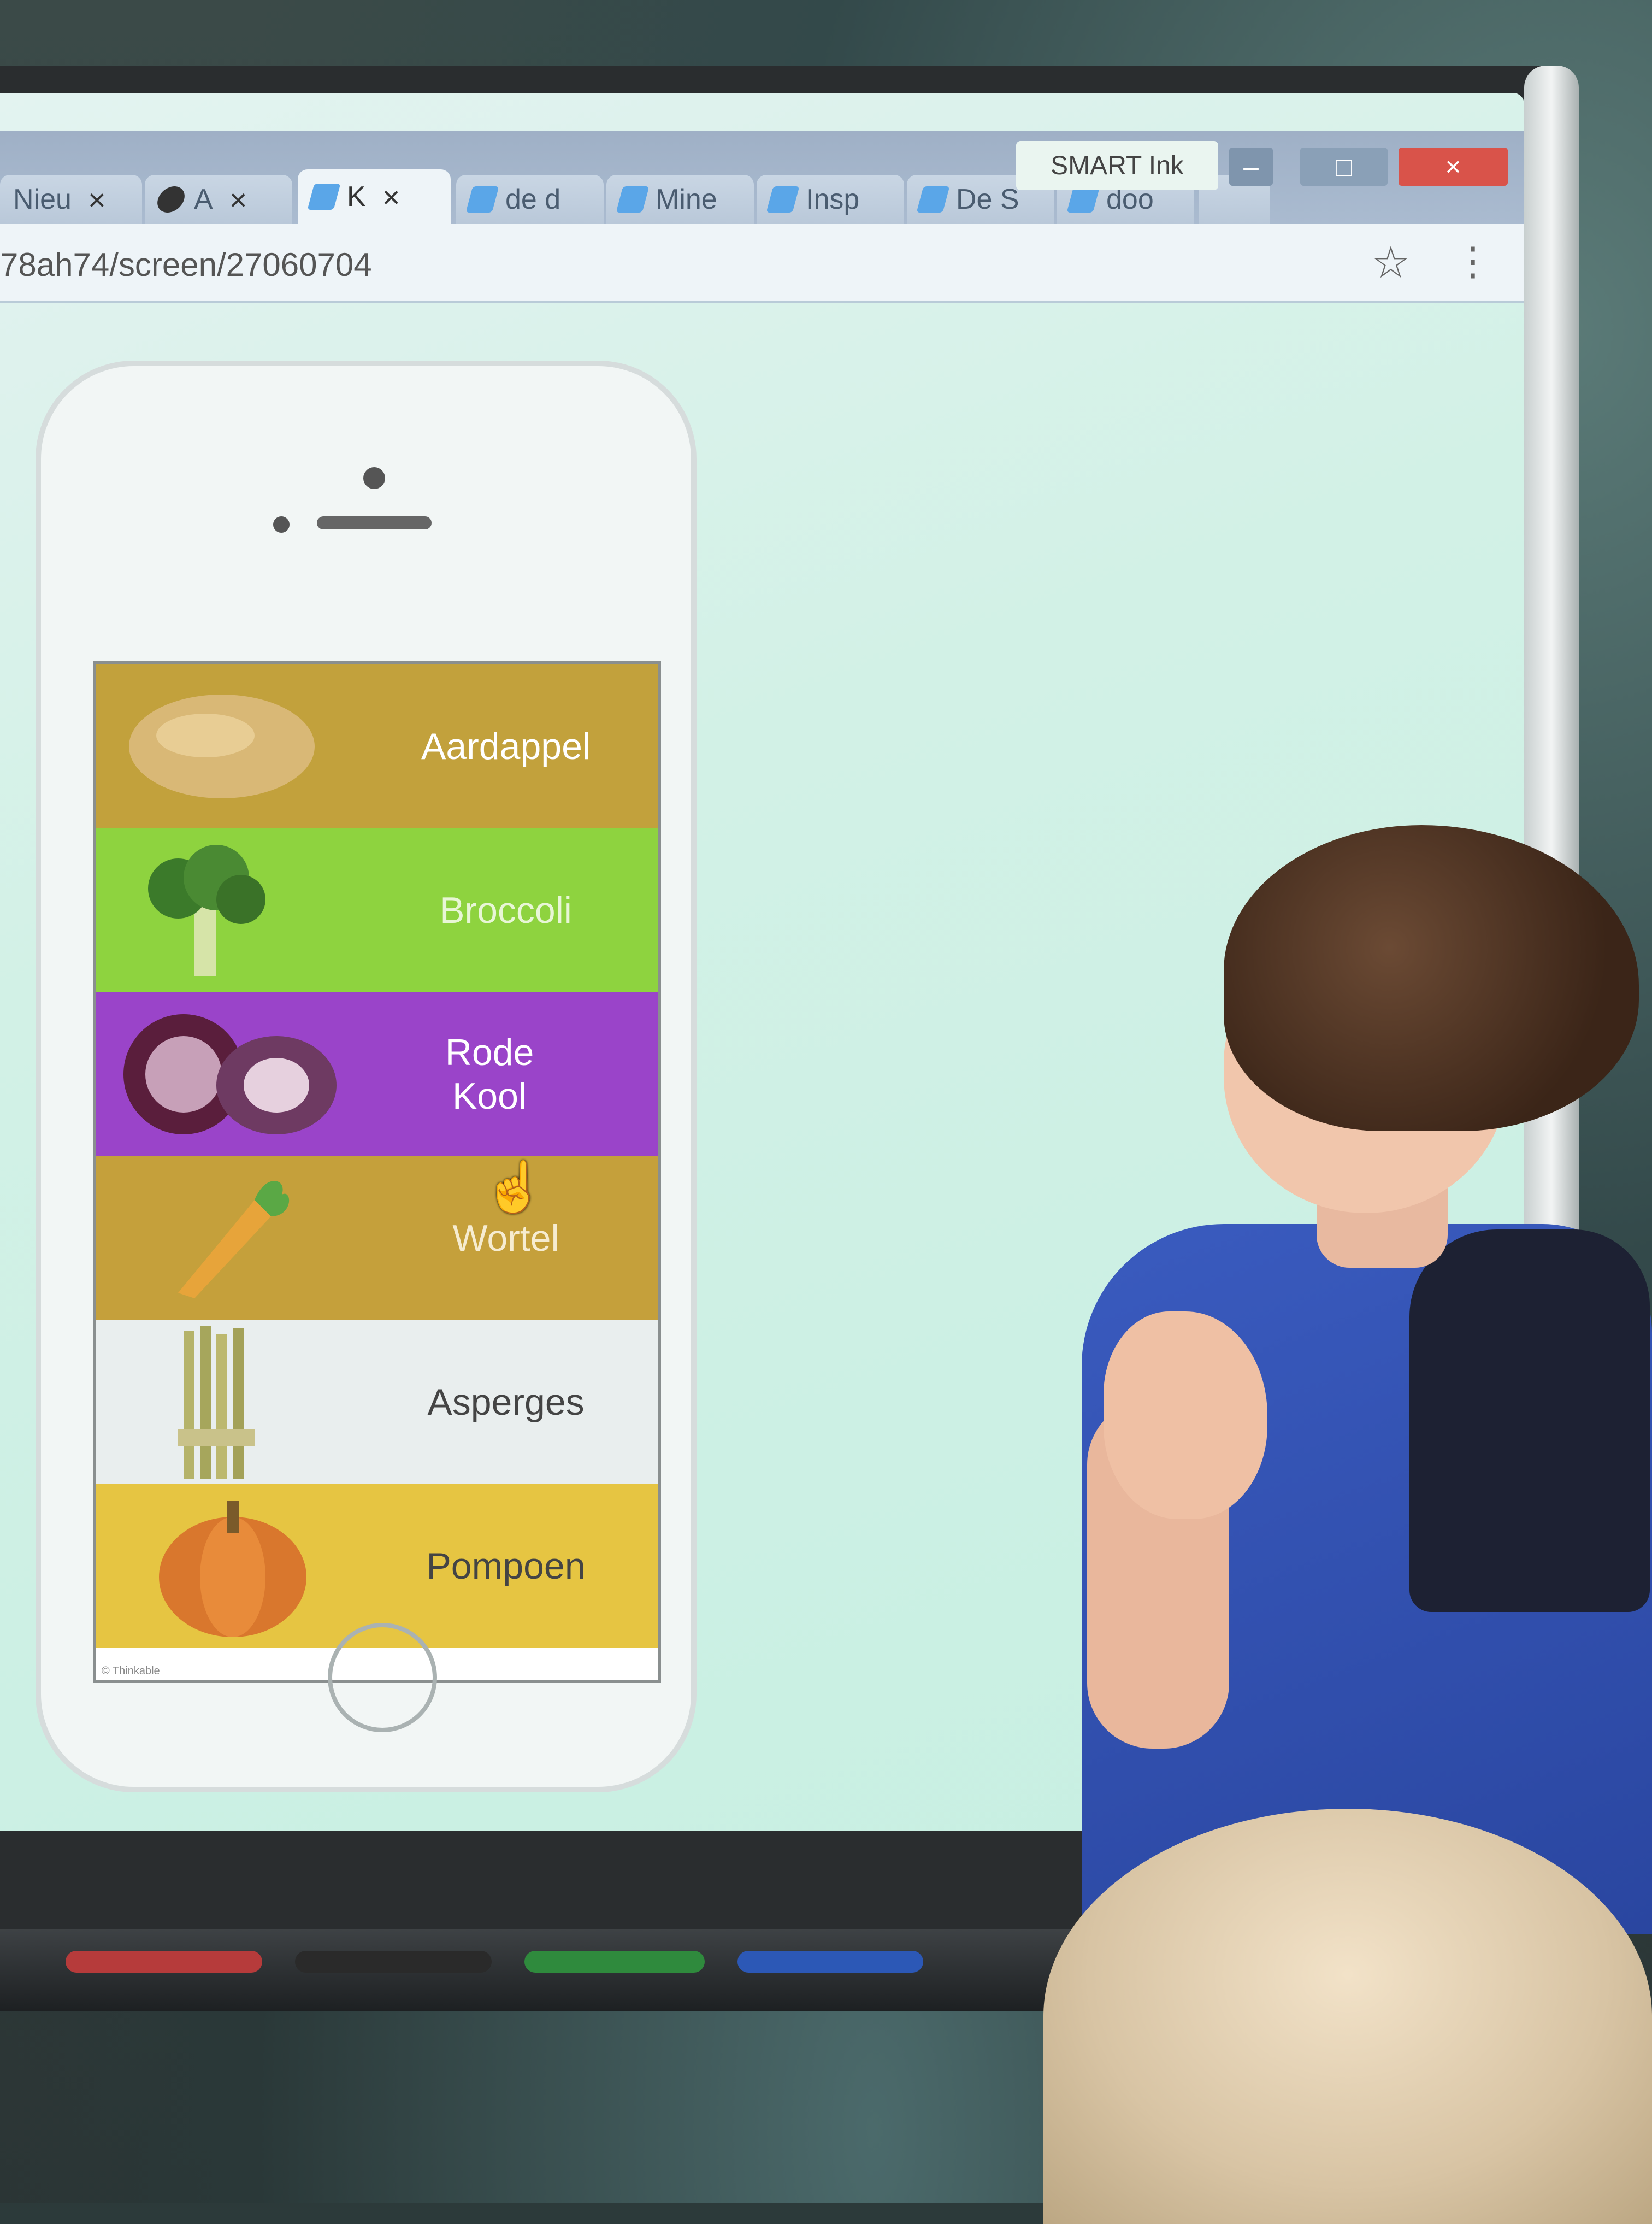 This screenshot has width=1652, height=2224. I want to click on tab-5: Mine, so click(680, 199).